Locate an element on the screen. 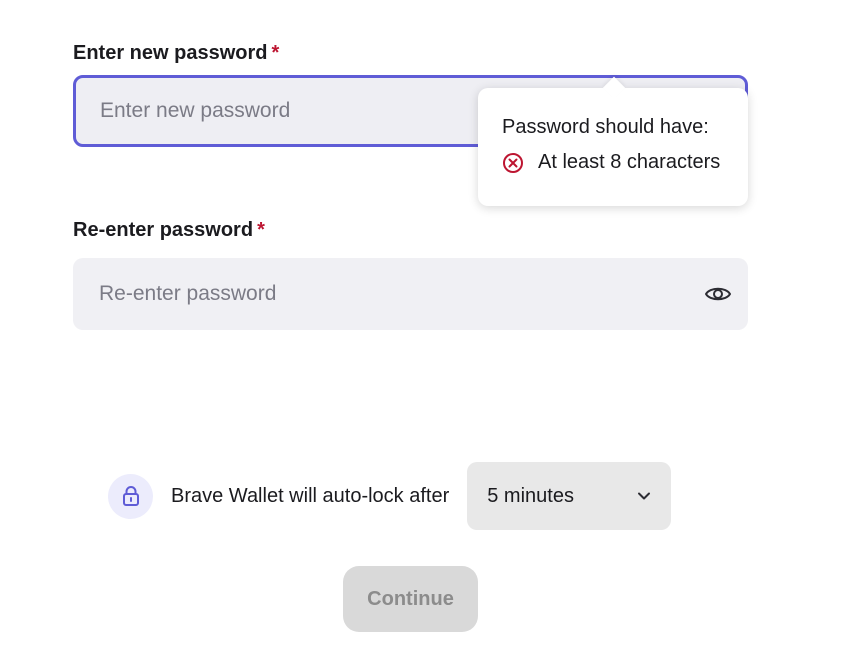  show-password-button is located at coordinates (718, 294).